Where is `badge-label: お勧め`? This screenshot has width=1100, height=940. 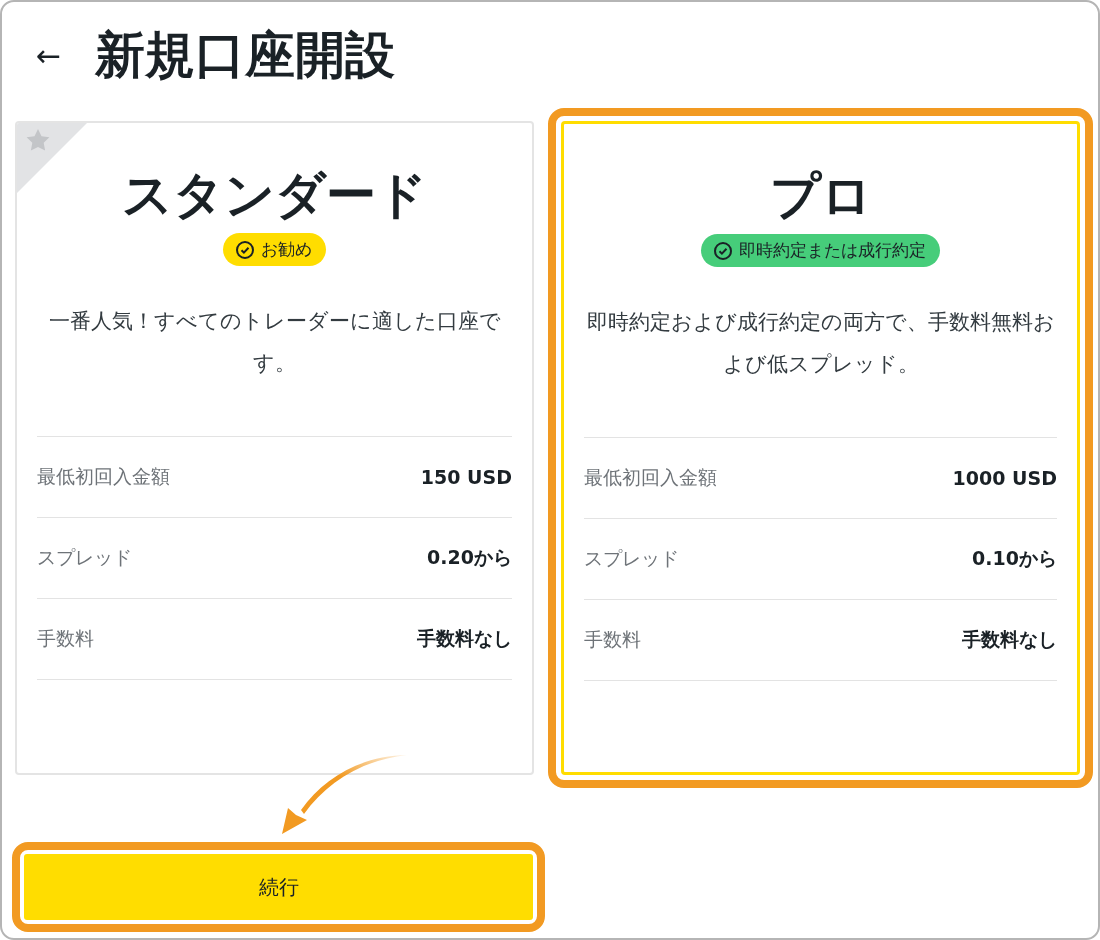
badge-label: お勧め is located at coordinates (286, 249).